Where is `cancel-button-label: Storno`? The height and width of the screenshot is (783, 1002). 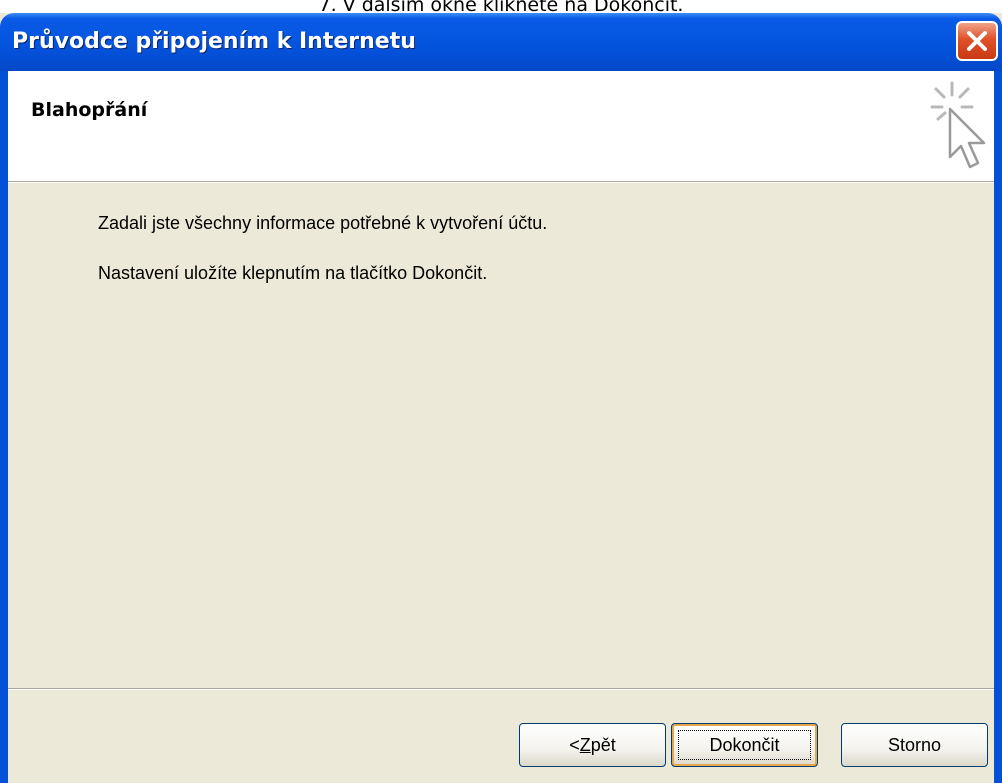
cancel-button-label: Storno is located at coordinates (914, 744).